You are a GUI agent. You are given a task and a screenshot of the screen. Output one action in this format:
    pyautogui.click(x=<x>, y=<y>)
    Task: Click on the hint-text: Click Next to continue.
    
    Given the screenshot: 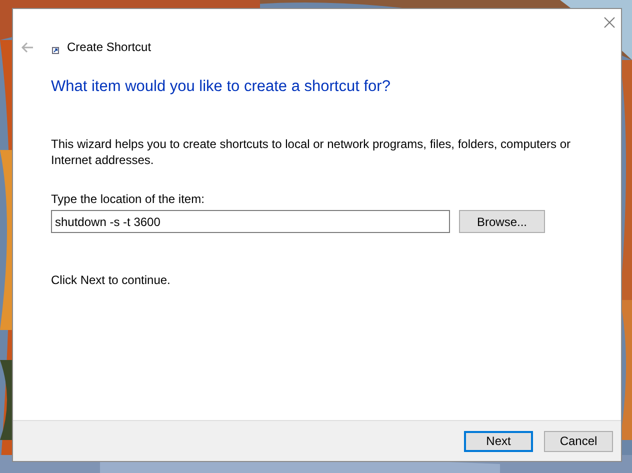 What is the action you would take?
    pyautogui.click(x=111, y=280)
    